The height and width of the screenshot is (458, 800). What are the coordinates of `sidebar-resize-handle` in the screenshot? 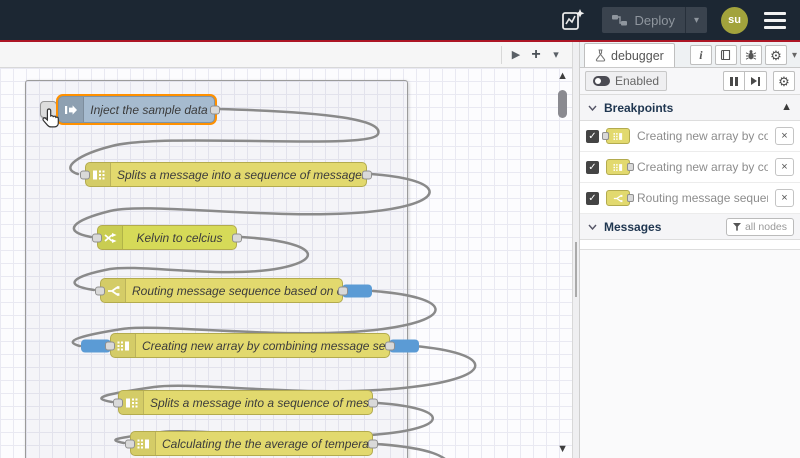 It's located at (576, 250).